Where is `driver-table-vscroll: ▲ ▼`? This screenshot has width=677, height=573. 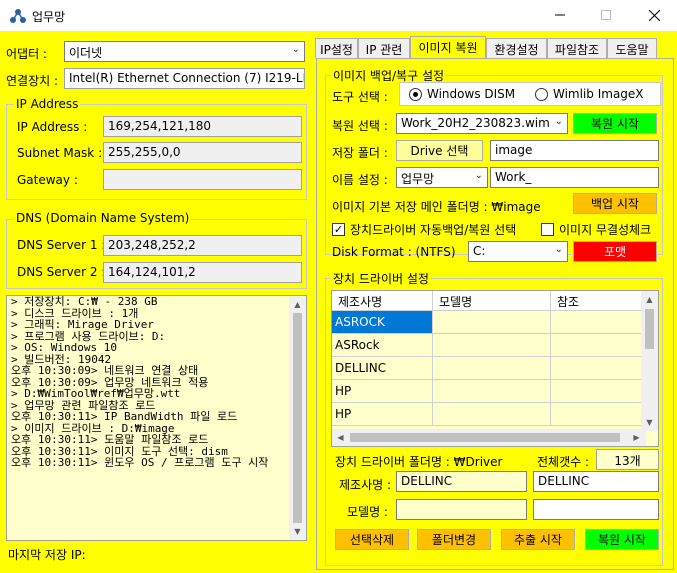 driver-table-vscroll: ▲ ▼ is located at coordinates (649, 361).